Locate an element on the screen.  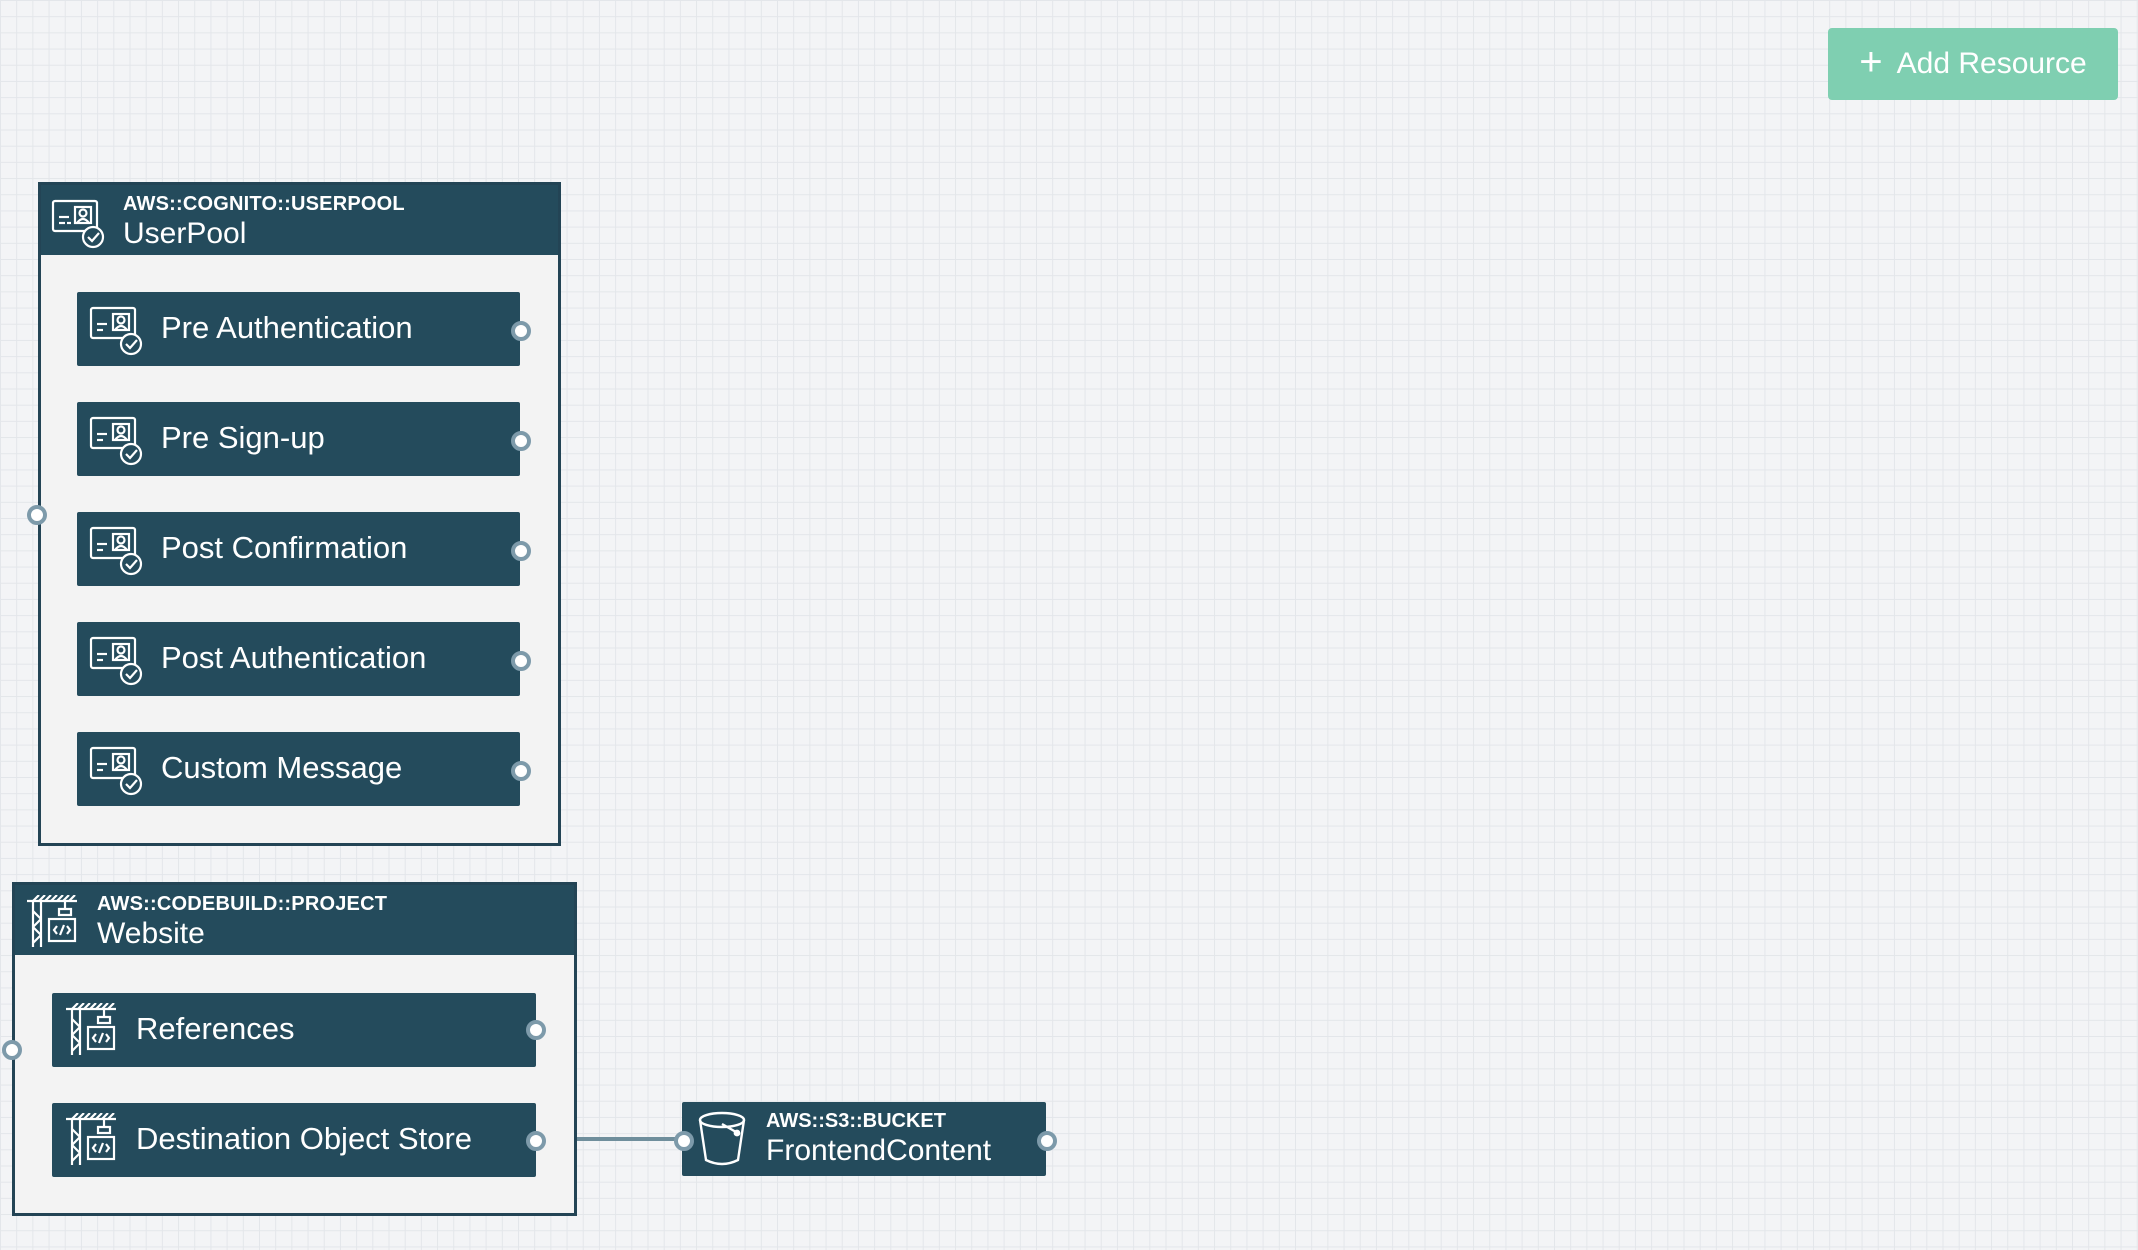
trigger-pre-sign-up: Pre Sign-up is located at coordinates (298, 439).